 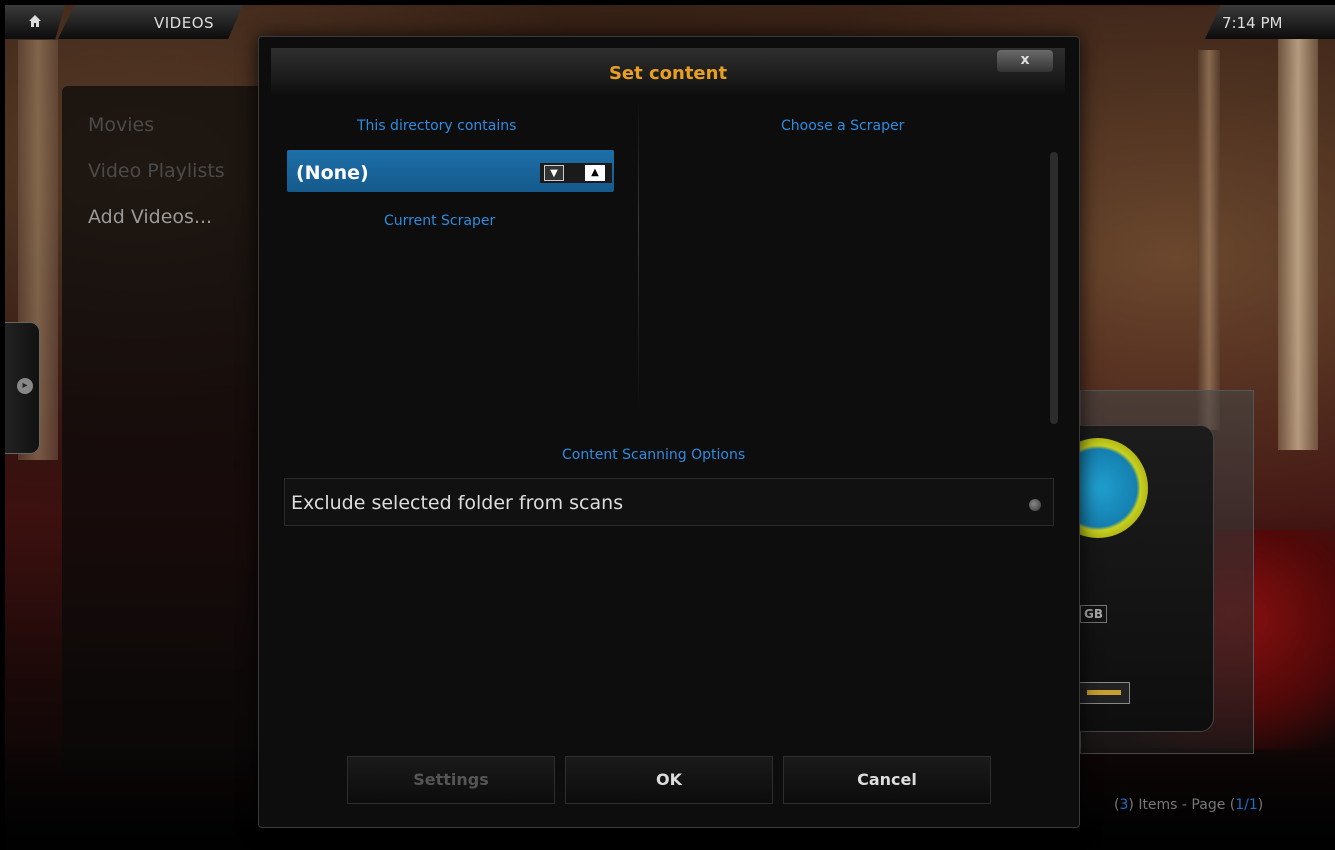 What do you see at coordinates (25, 386) in the screenshot?
I see `chevron-right-icon: ▸` at bounding box center [25, 386].